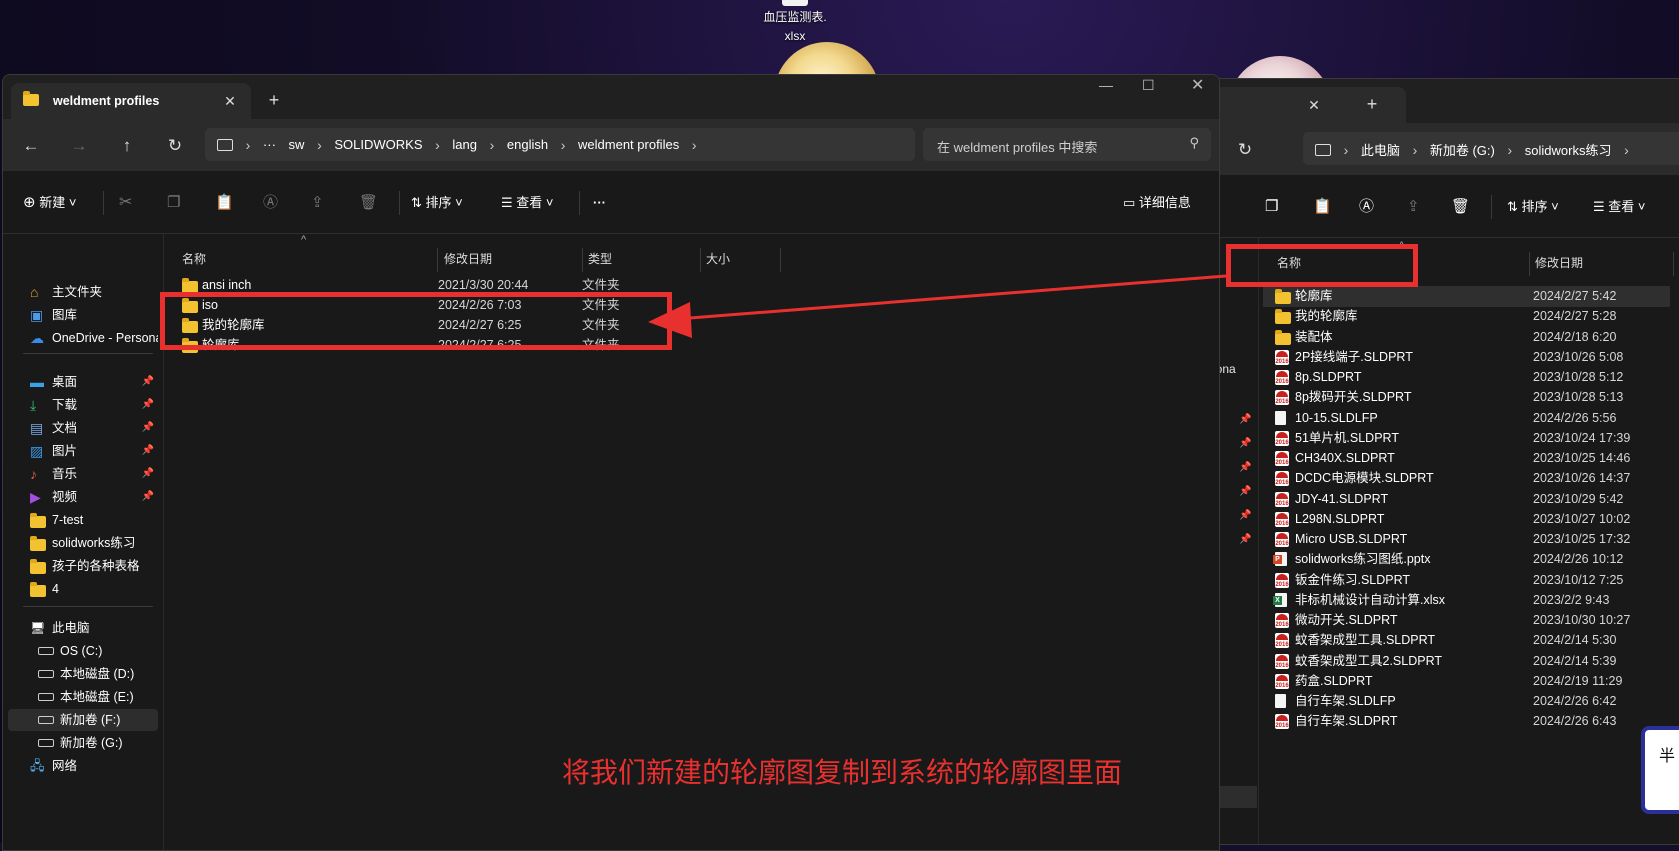 The image size is (1679, 851). I want to click on file-row: Micro USB.SLDPRT2023/10/25 17:32, so click(1466, 539).